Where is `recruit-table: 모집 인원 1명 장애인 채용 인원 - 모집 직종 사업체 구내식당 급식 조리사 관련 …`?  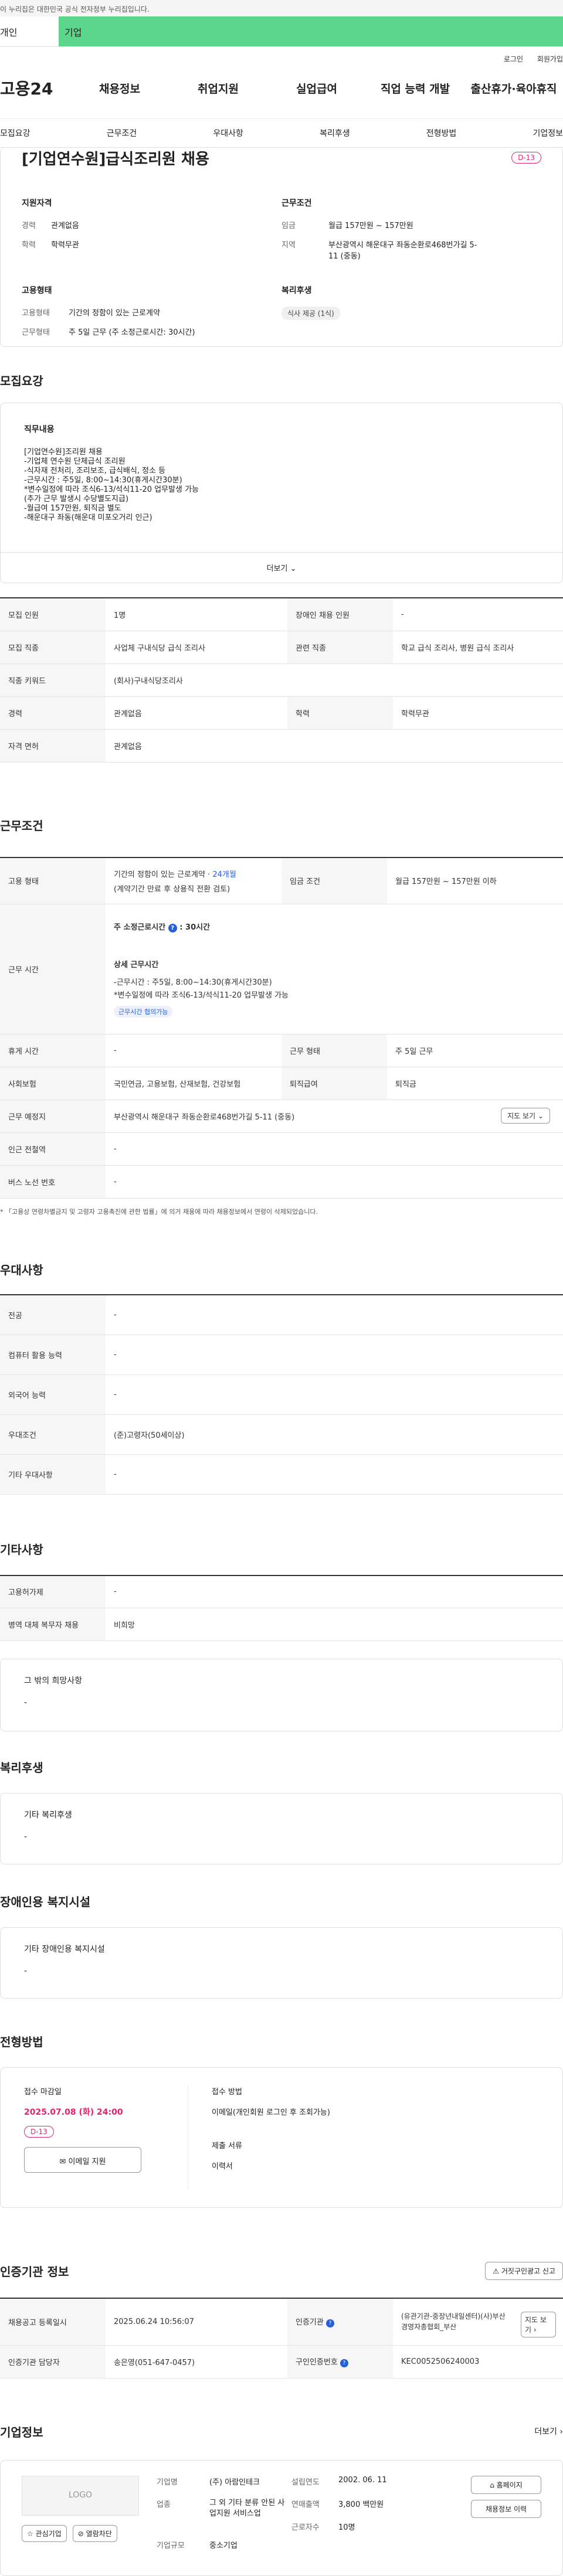 recruit-table: 모집 인원 1명 장애인 채용 인원 - 모집 직종 사업체 구내식당 급식 조리사 관련 … is located at coordinates (281, 680).